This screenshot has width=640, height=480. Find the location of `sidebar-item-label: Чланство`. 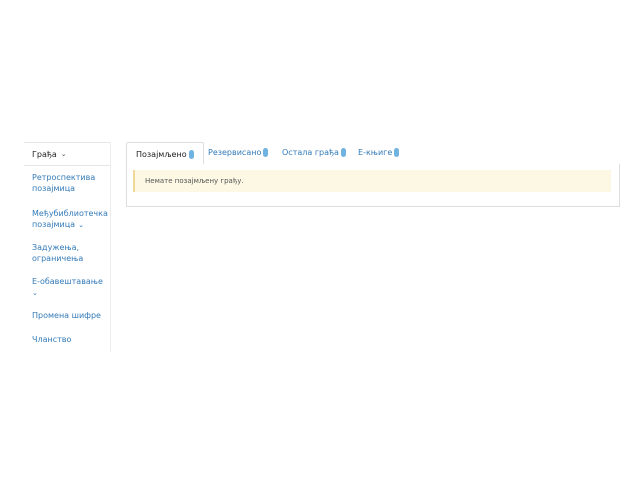

sidebar-item-label: Чланство is located at coordinates (52, 339).